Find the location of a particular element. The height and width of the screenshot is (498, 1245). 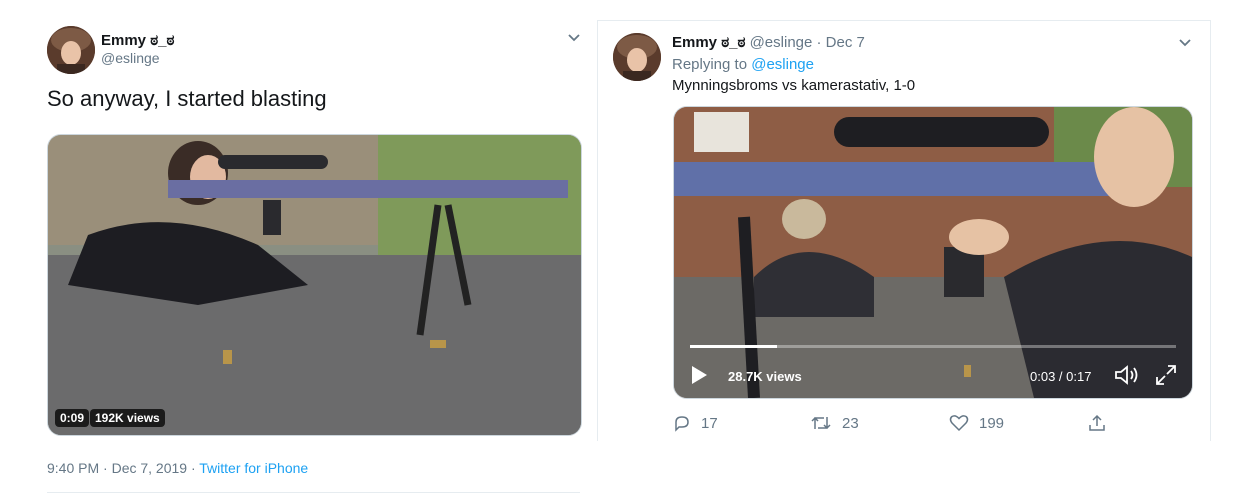

reply-icon is located at coordinates (682, 424).